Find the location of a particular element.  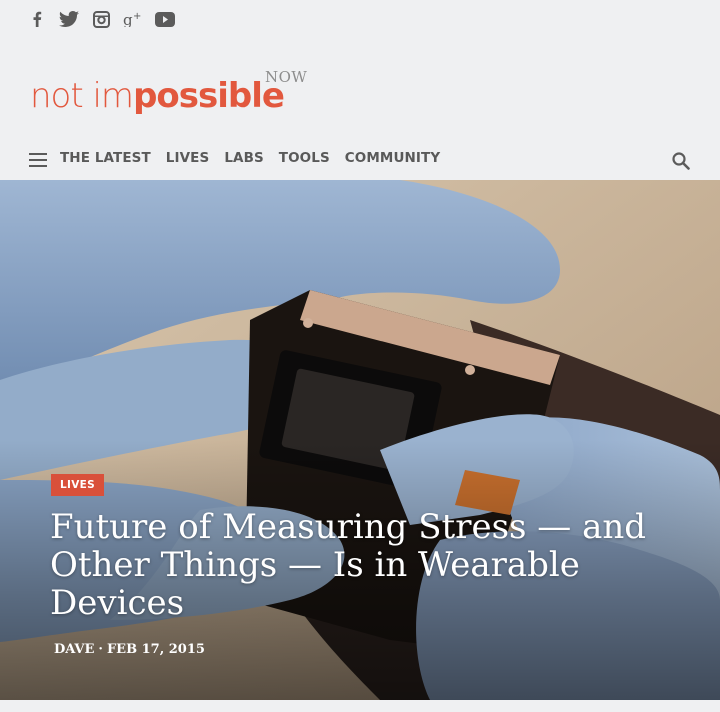

logo-text-bold: possible is located at coordinates (209, 96).